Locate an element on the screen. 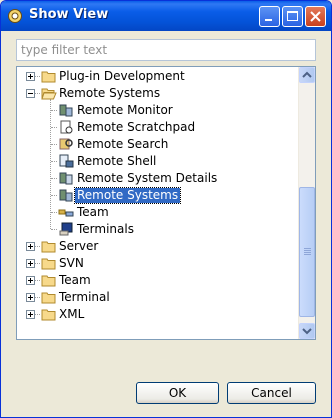 The width and height of the screenshot is (332, 418). remote-shell-icon is located at coordinates (66, 161).